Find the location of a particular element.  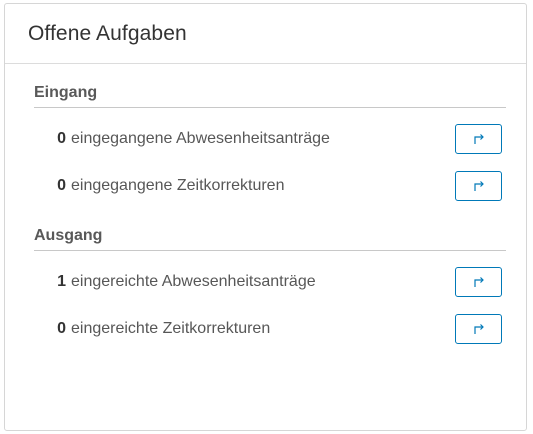

task-row: 0 eingegangene Abwesenheitsanträge is located at coordinates (270, 138).